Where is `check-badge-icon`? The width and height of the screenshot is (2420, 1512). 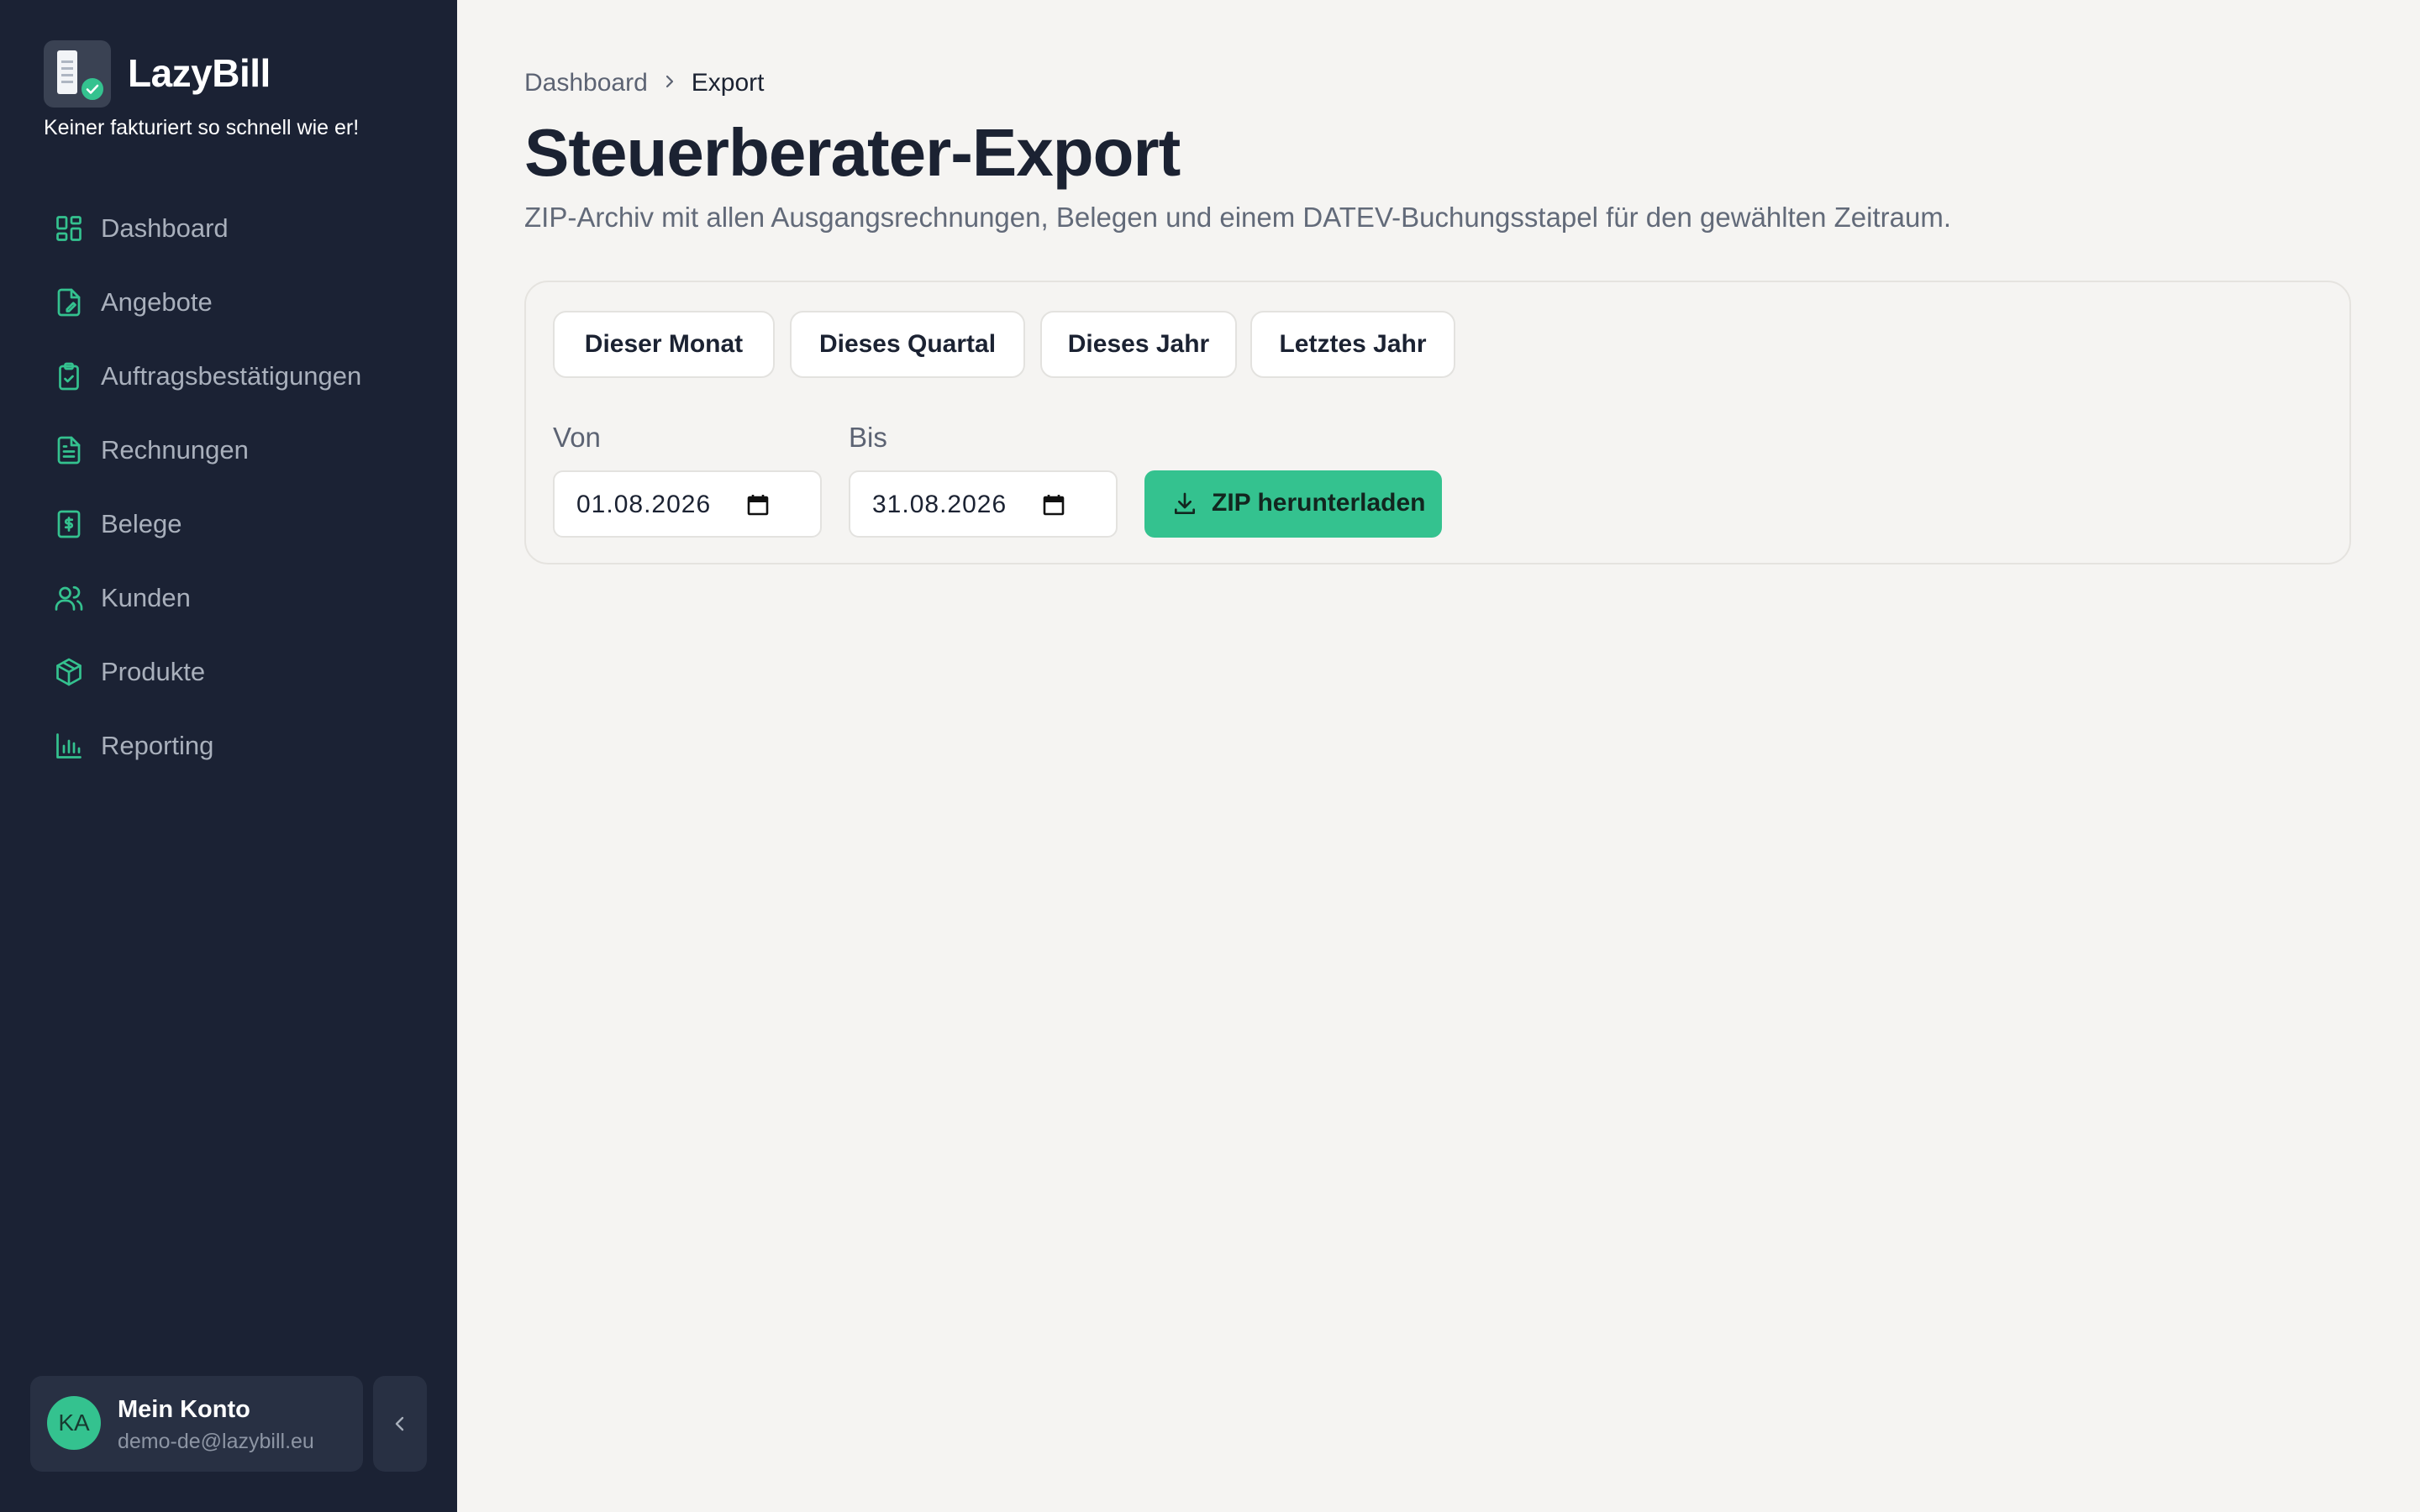
check-badge-icon is located at coordinates (92, 89).